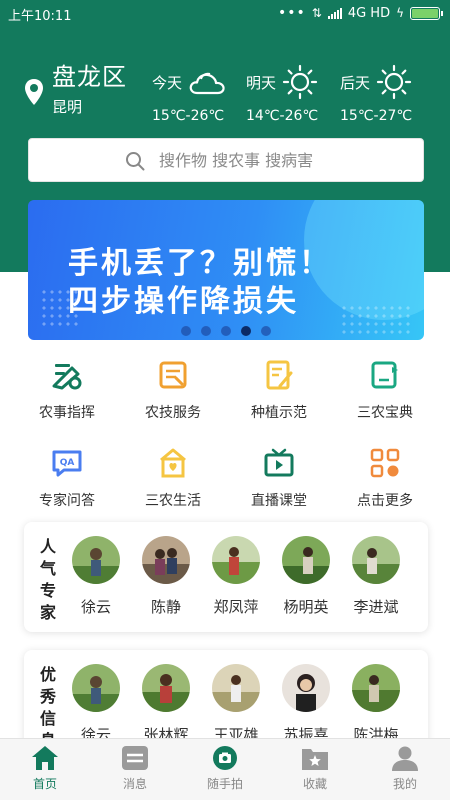 Image resolution: width=450 pixels, height=800 pixels. I want to click on vibrate-icon: ⇅, so click(316, 13).